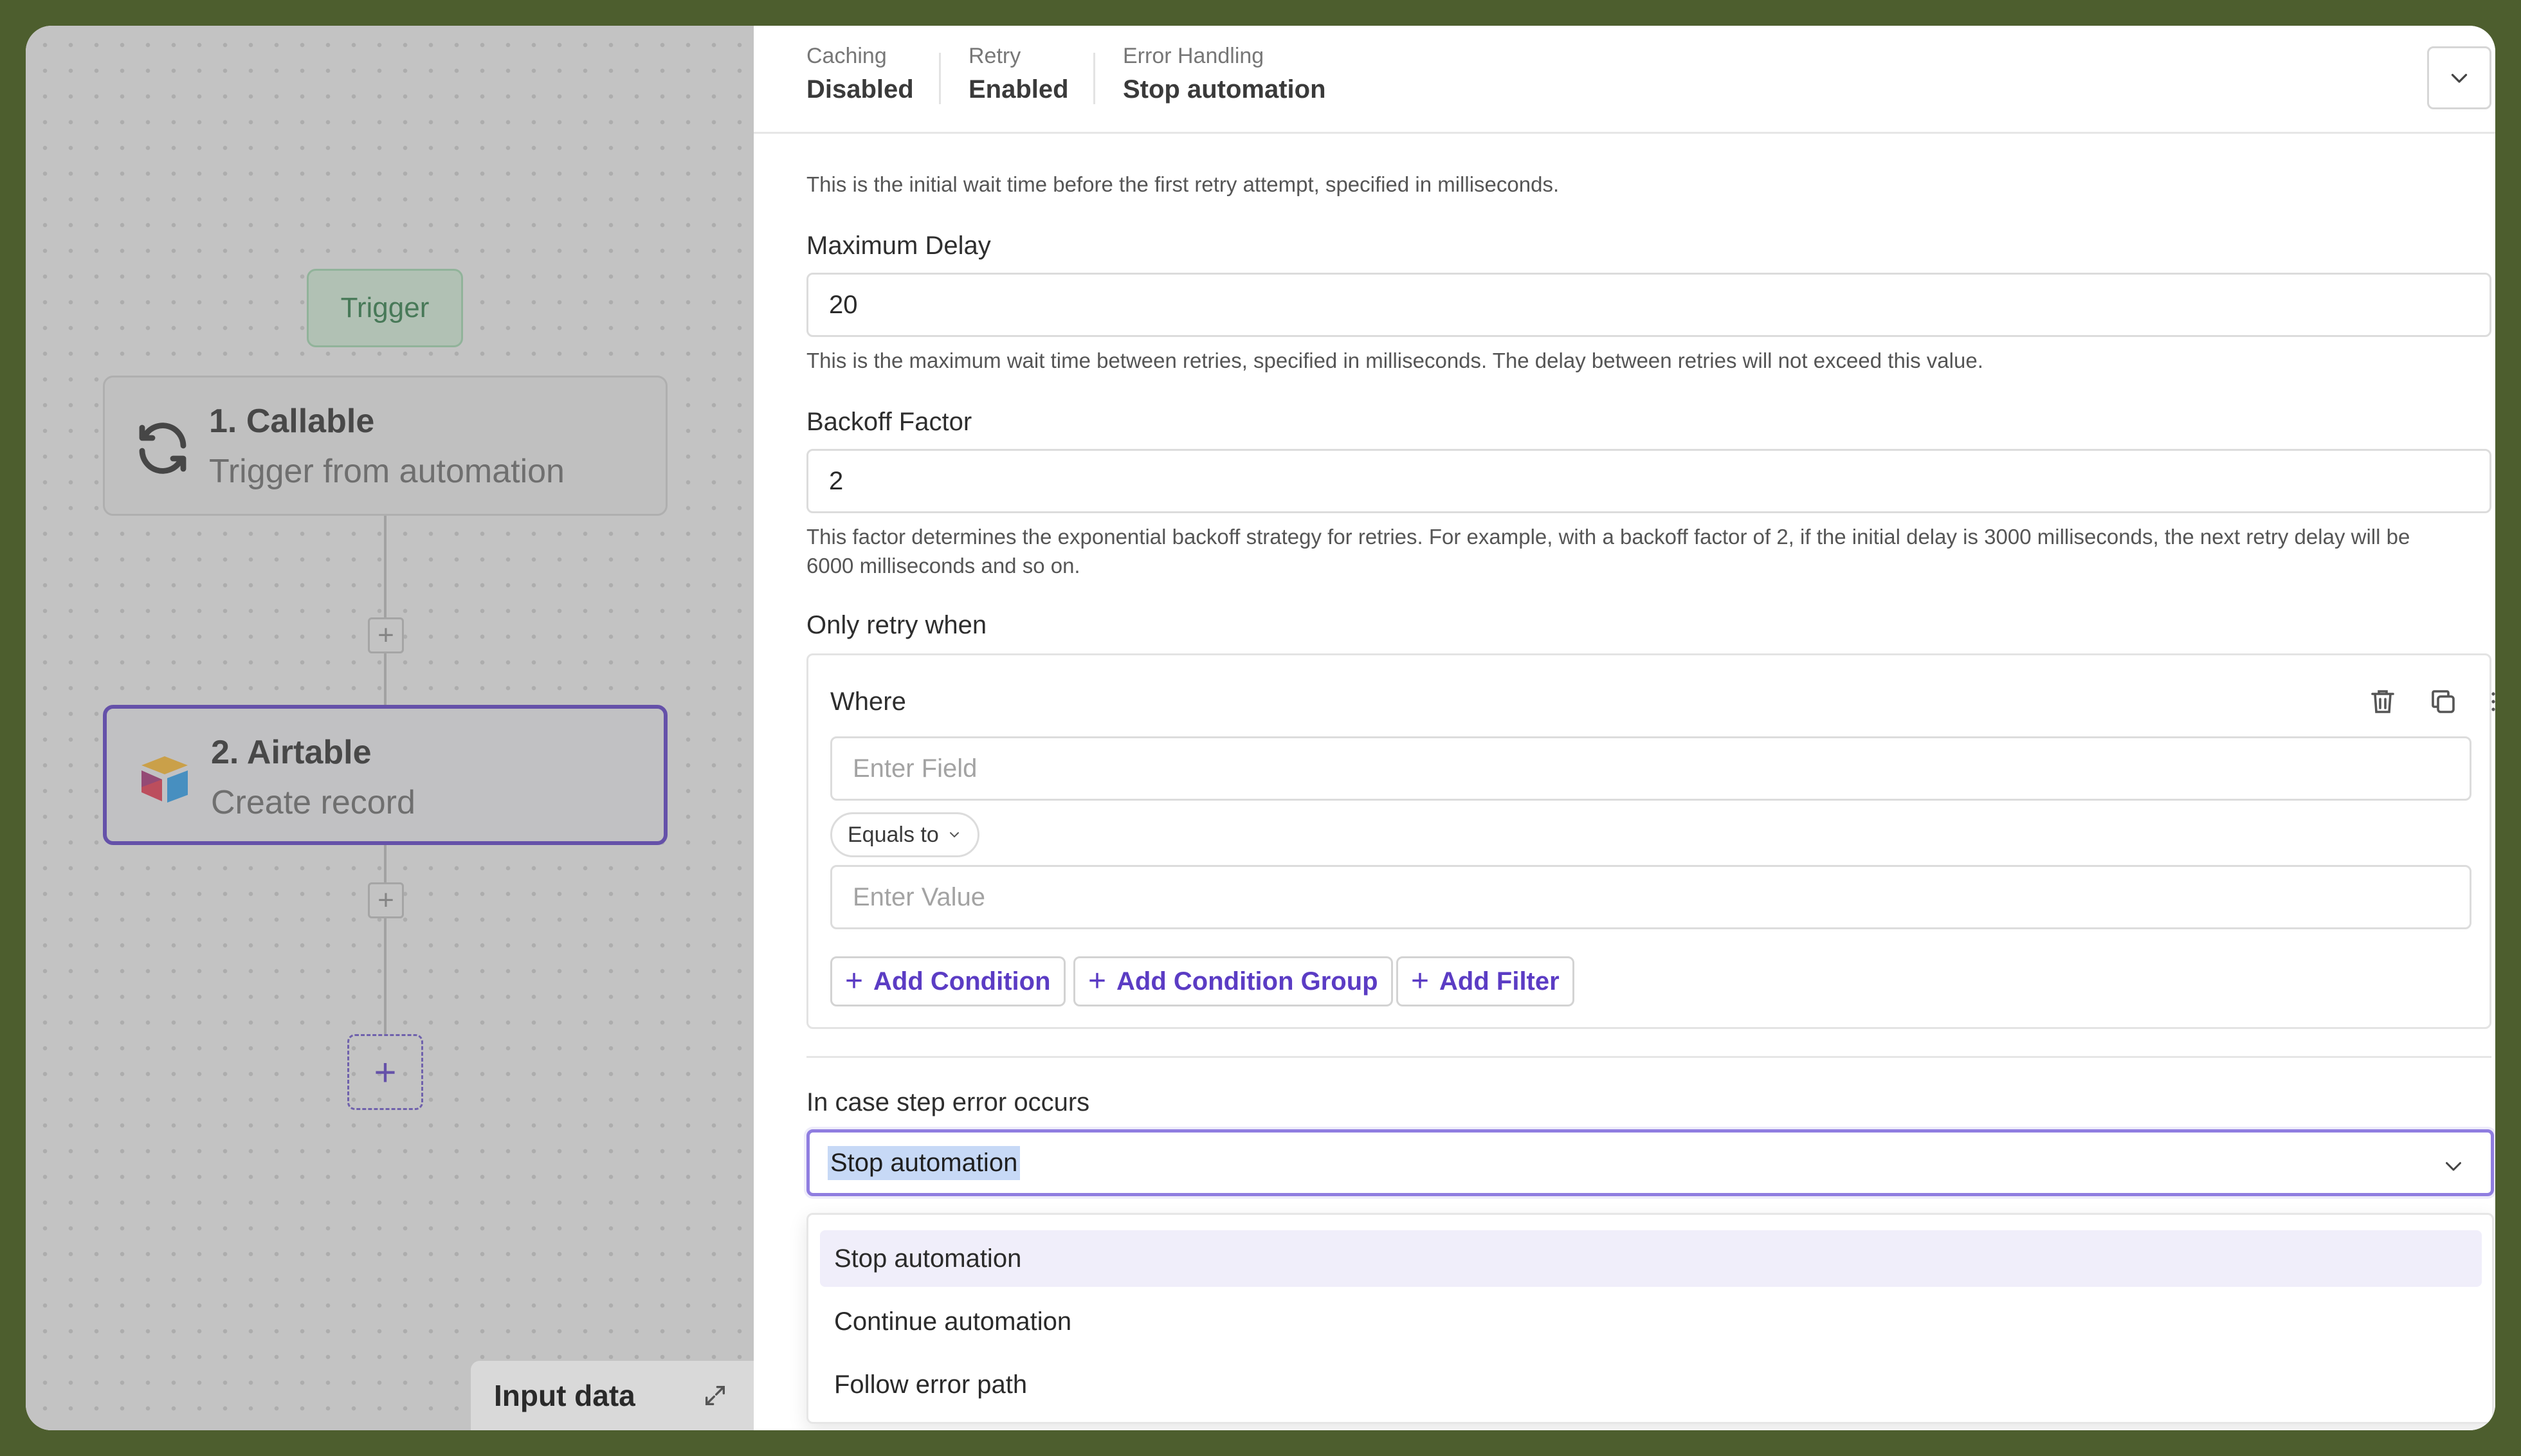  What do you see at coordinates (715, 1396) in the screenshot?
I see `expand-icon` at bounding box center [715, 1396].